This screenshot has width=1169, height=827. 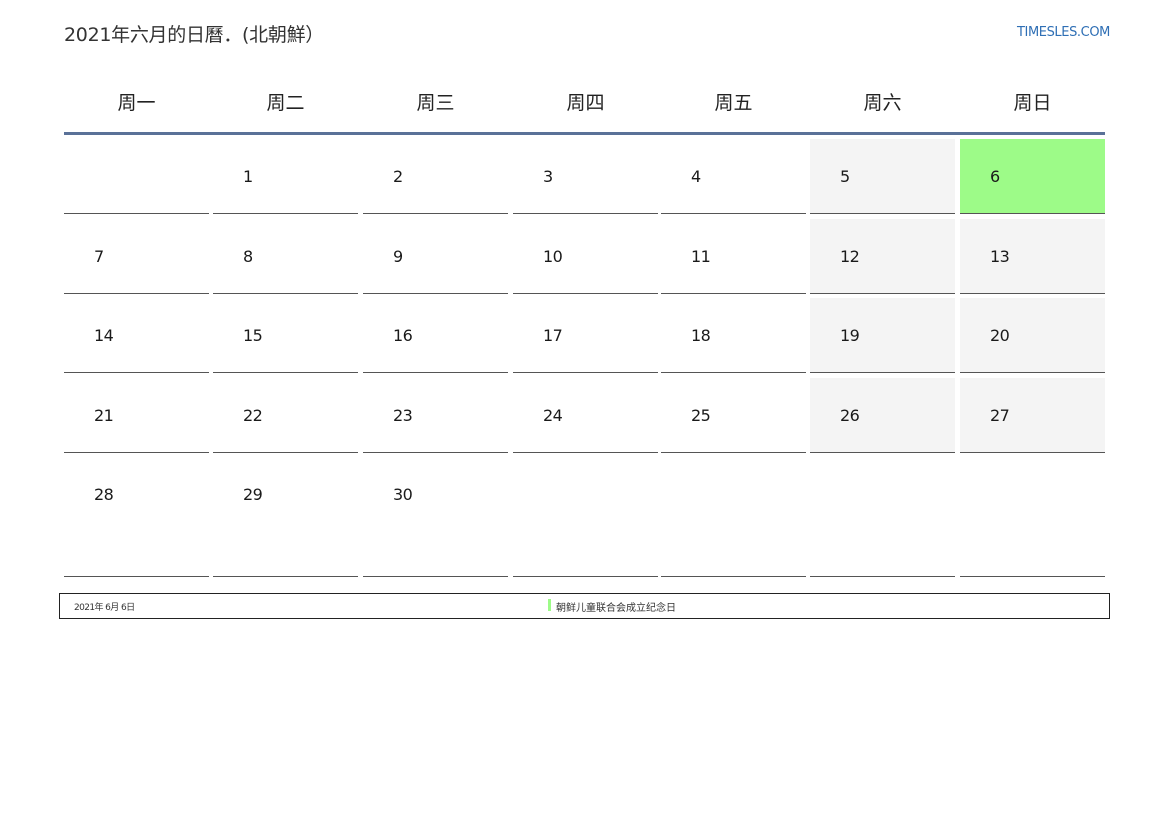 I want to click on day-cell: 16, so click(x=435, y=335).